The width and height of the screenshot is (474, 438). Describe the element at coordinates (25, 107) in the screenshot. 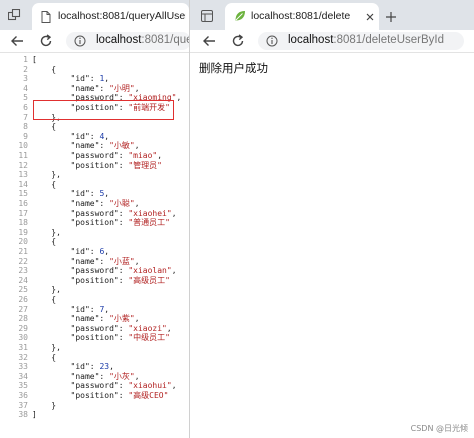

I see `line-number: 6` at that location.